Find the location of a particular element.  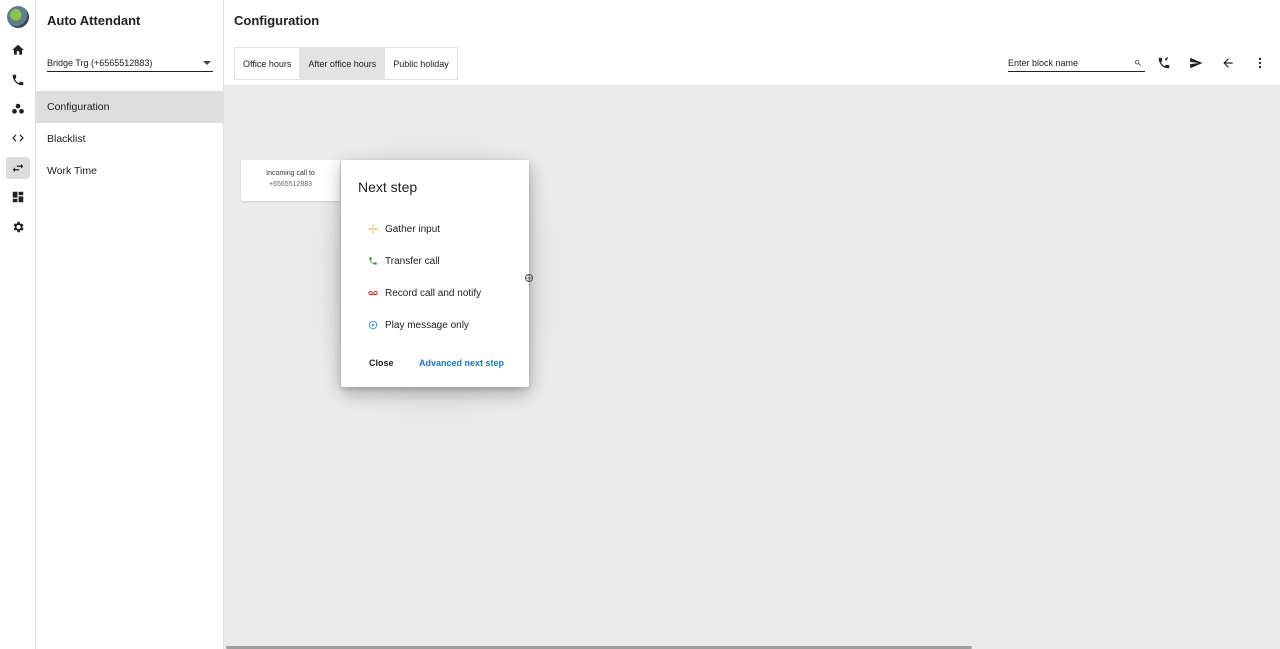

chevron-down-icon is located at coordinates (207, 63).